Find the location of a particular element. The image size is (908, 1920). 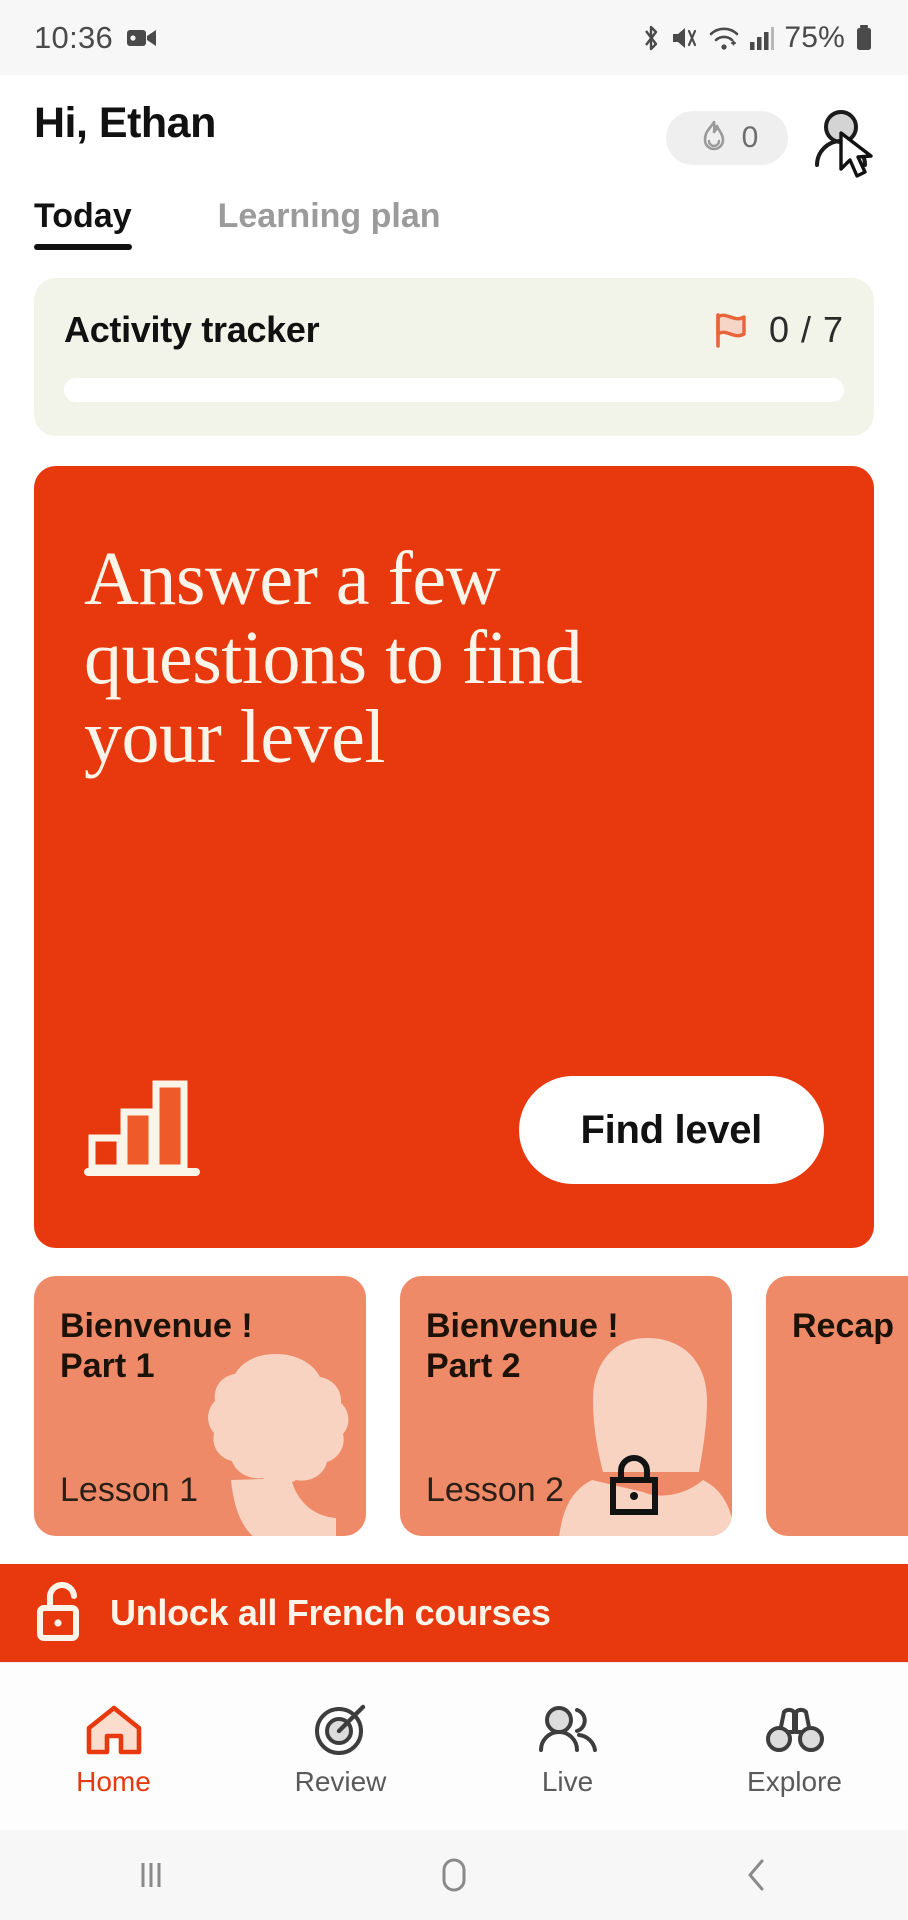

streak-count-label: 0 is located at coordinates (750, 137).